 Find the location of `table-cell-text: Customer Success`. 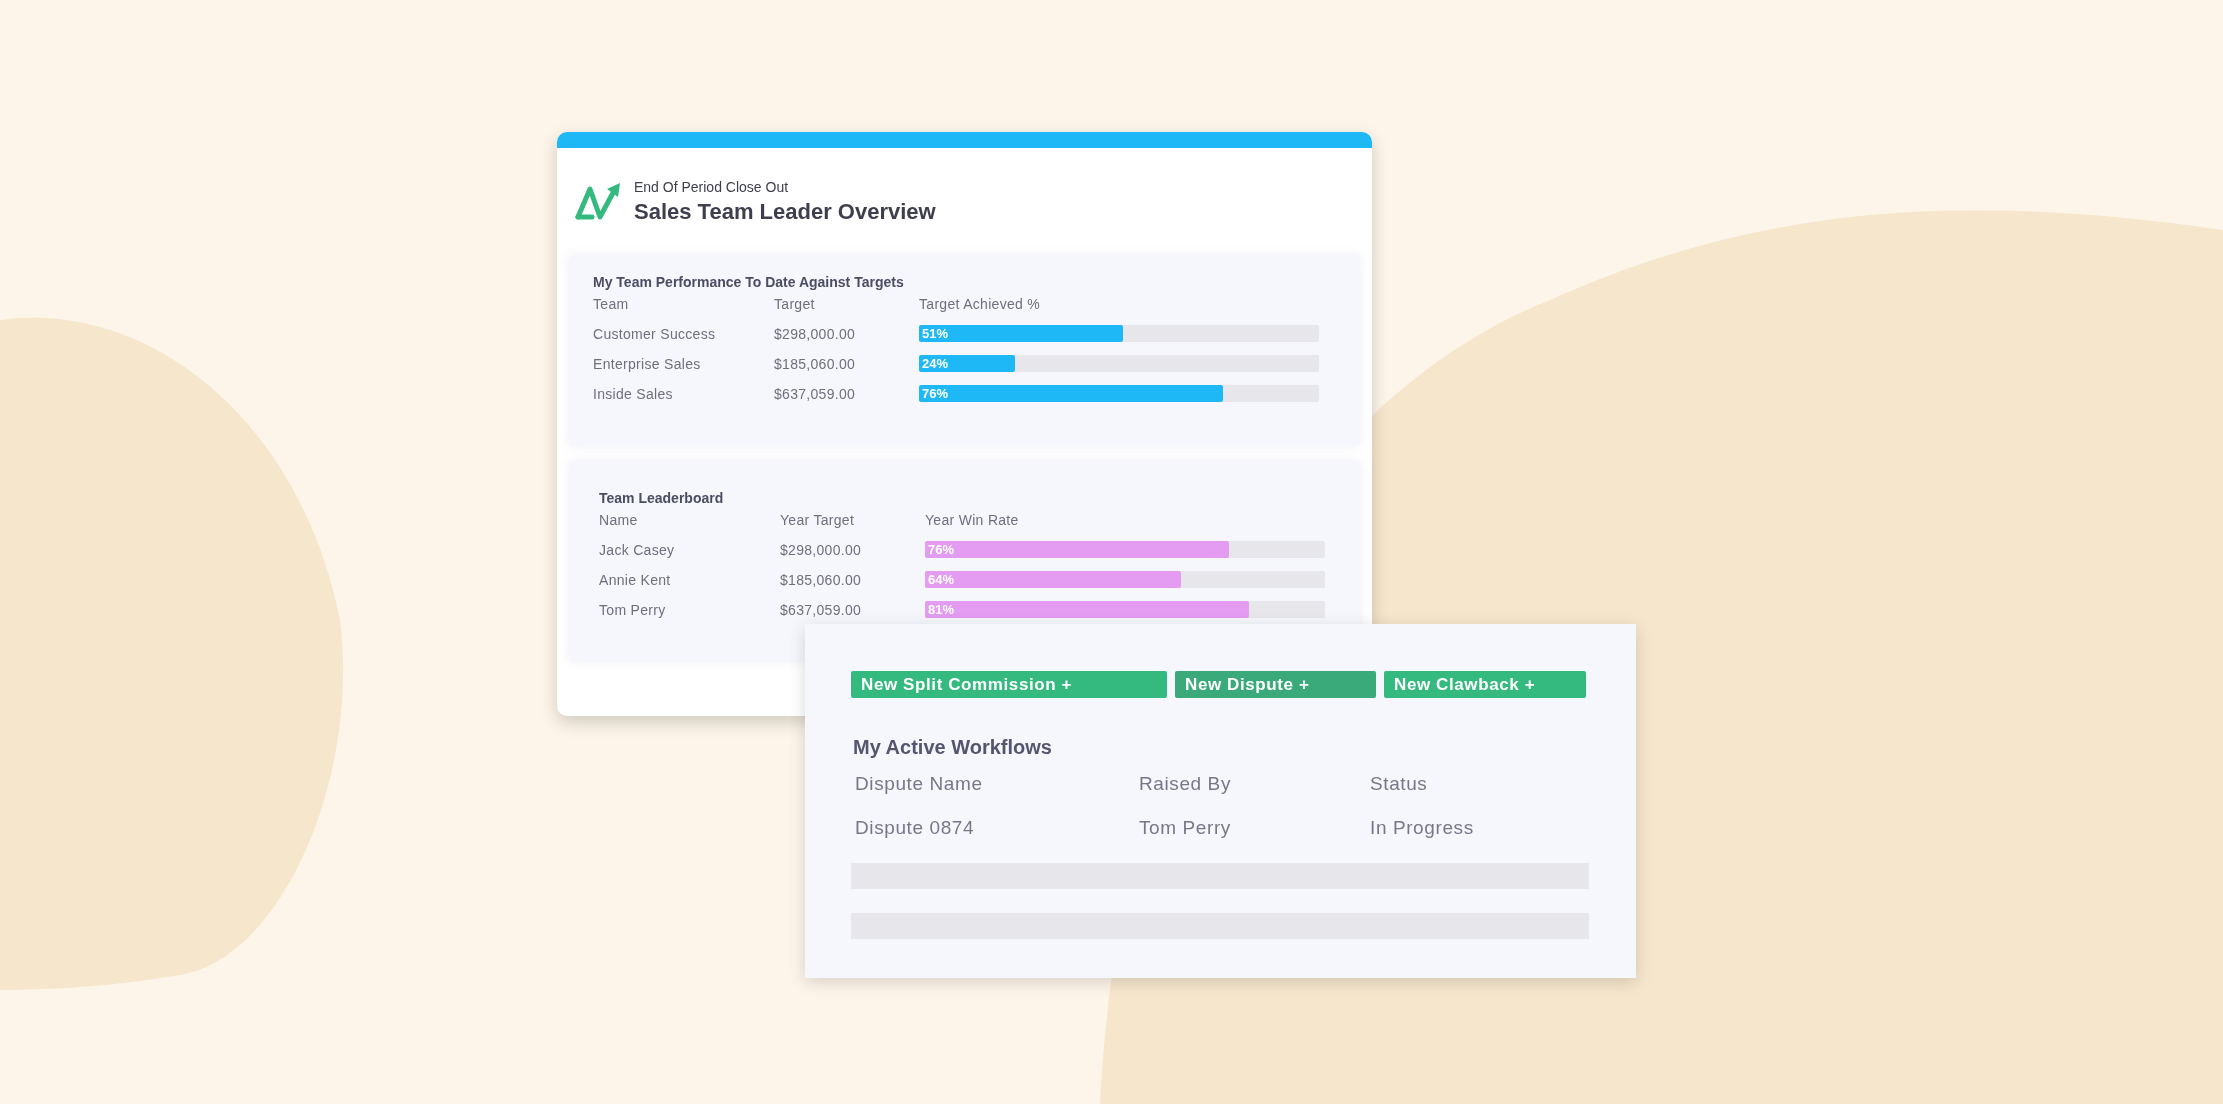

table-cell-text: Customer Success is located at coordinates (655, 333).